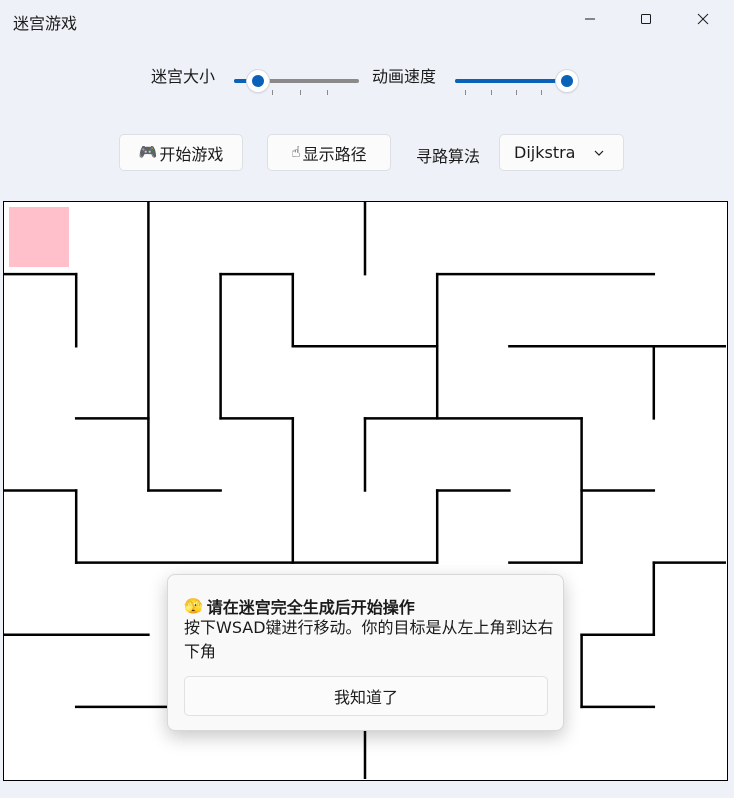 The image size is (734, 798). What do you see at coordinates (310, 607) in the screenshot?
I see `dialog-title-text: 请在迷宫完全生成后开始操作` at bounding box center [310, 607].